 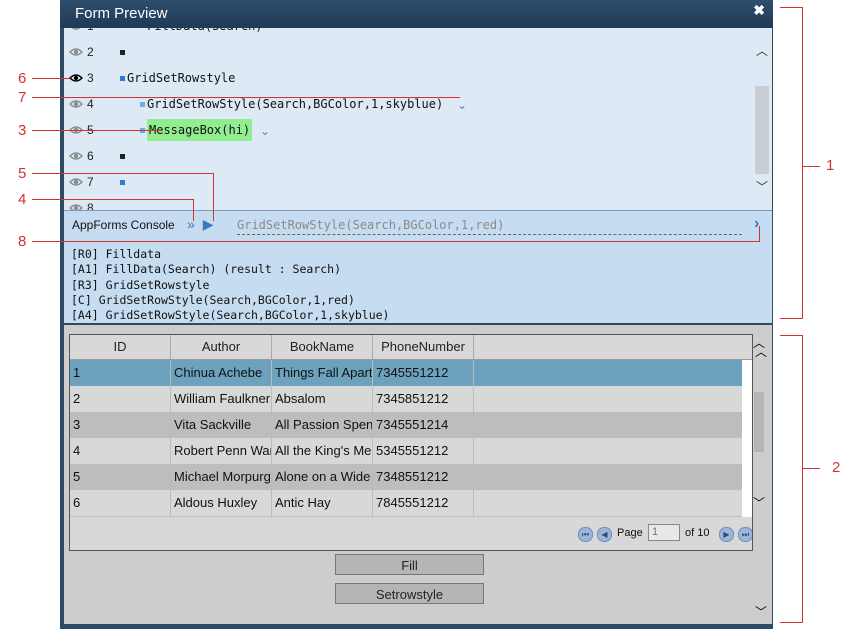 I want to click on bracket-1-tick, so click(x=811, y=166).